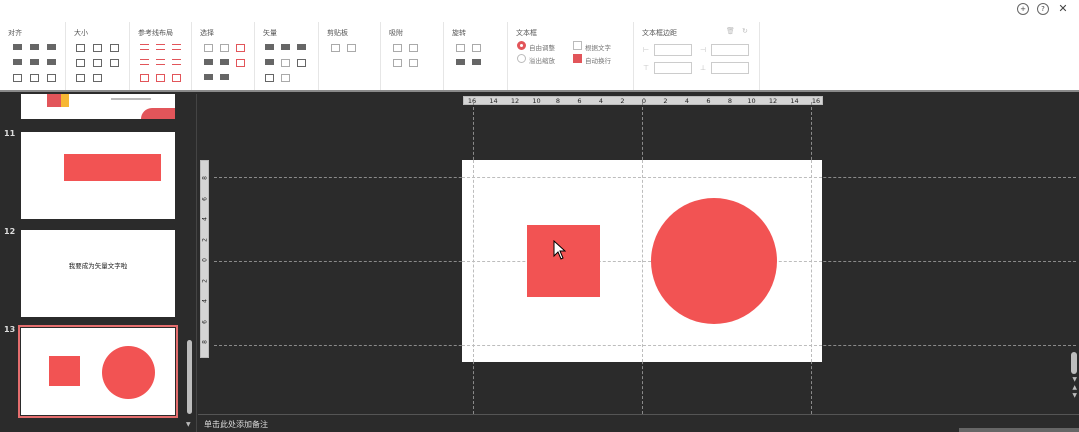 This screenshot has height=432, width=1079. What do you see at coordinates (1063, 9) in the screenshot?
I see `close-icon: ✕` at bounding box center [1063, 9].